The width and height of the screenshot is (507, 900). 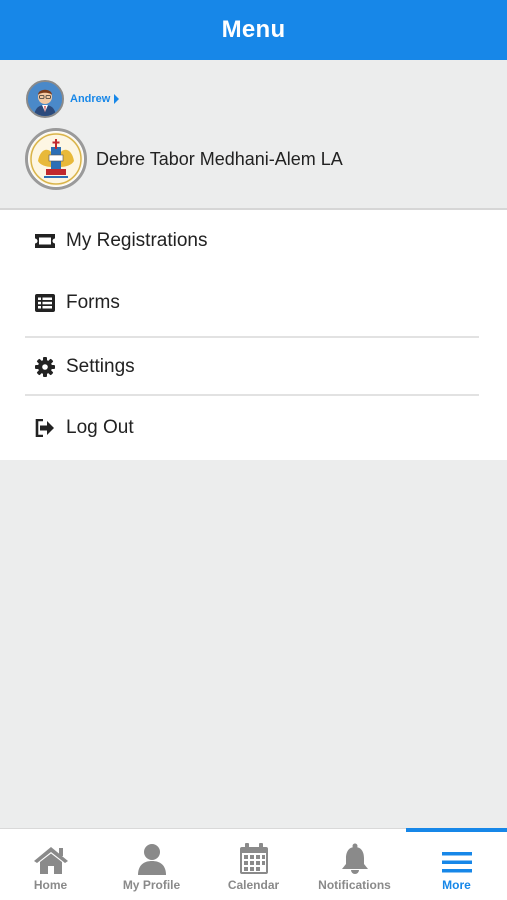 I want to click on avatar-illustration, so click(x=45, y=99).